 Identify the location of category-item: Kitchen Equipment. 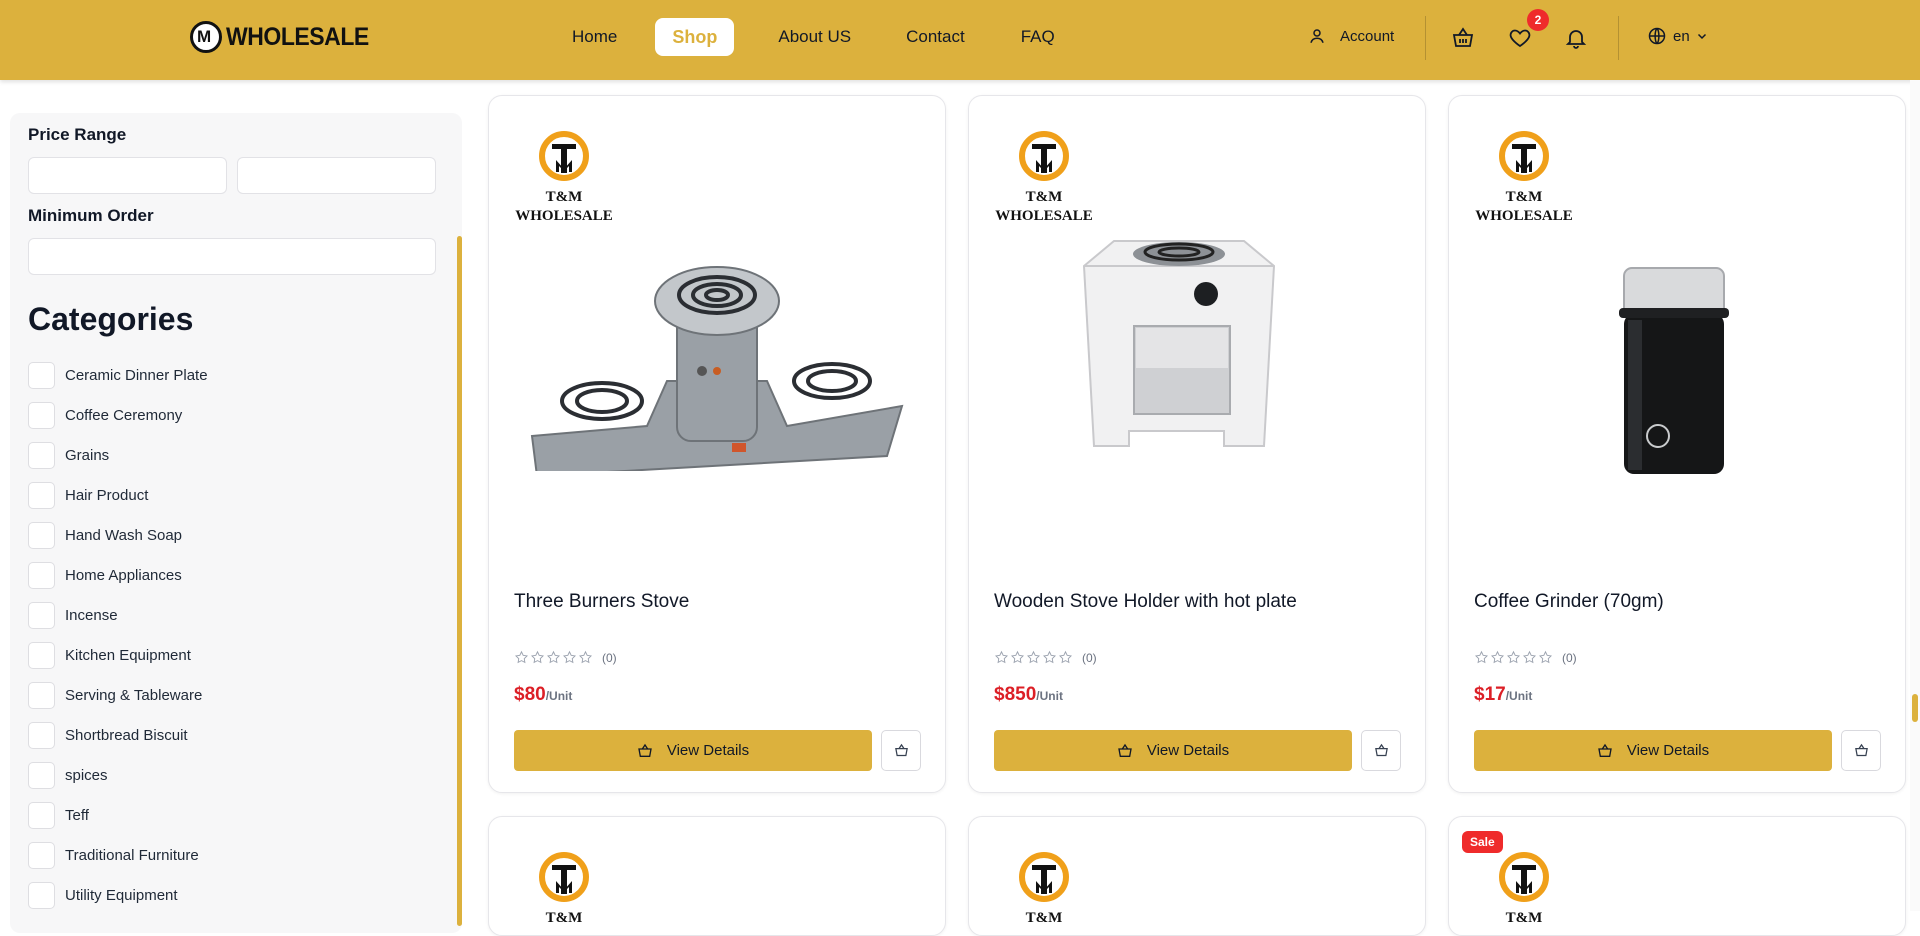
(118, 655).